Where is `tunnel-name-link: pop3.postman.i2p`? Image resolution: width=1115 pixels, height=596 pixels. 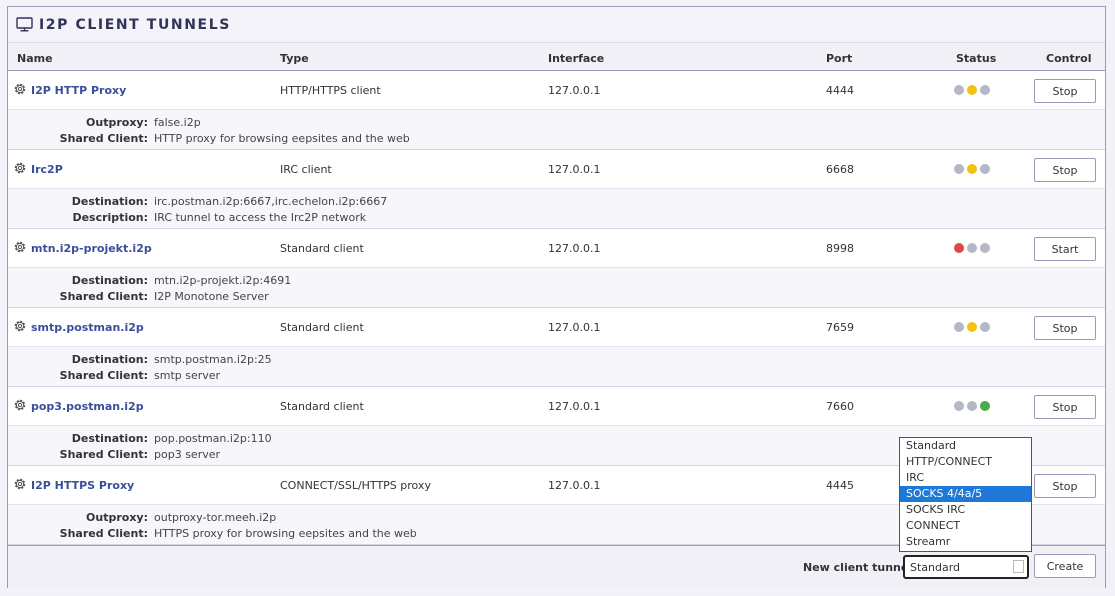
tunnel-name-link: pop3.postman.i2p is located at coordinates (87, 406).